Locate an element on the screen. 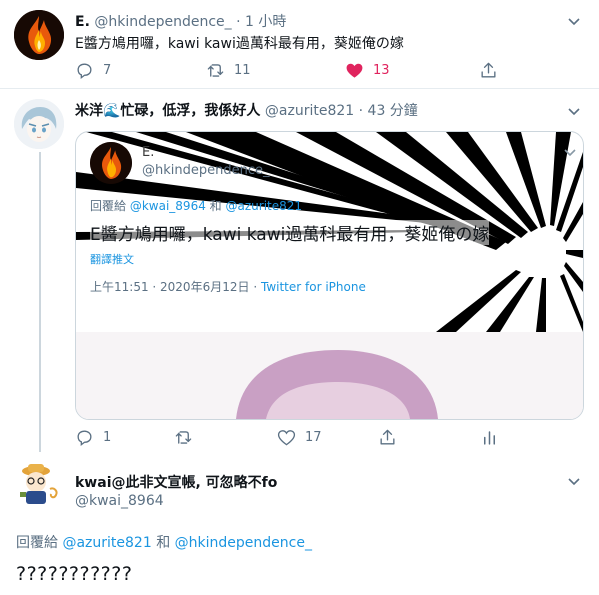 The height and width of the screenshot is (595, 599). mention-link: @kwai_8964 is located at coordinates (168, 206).